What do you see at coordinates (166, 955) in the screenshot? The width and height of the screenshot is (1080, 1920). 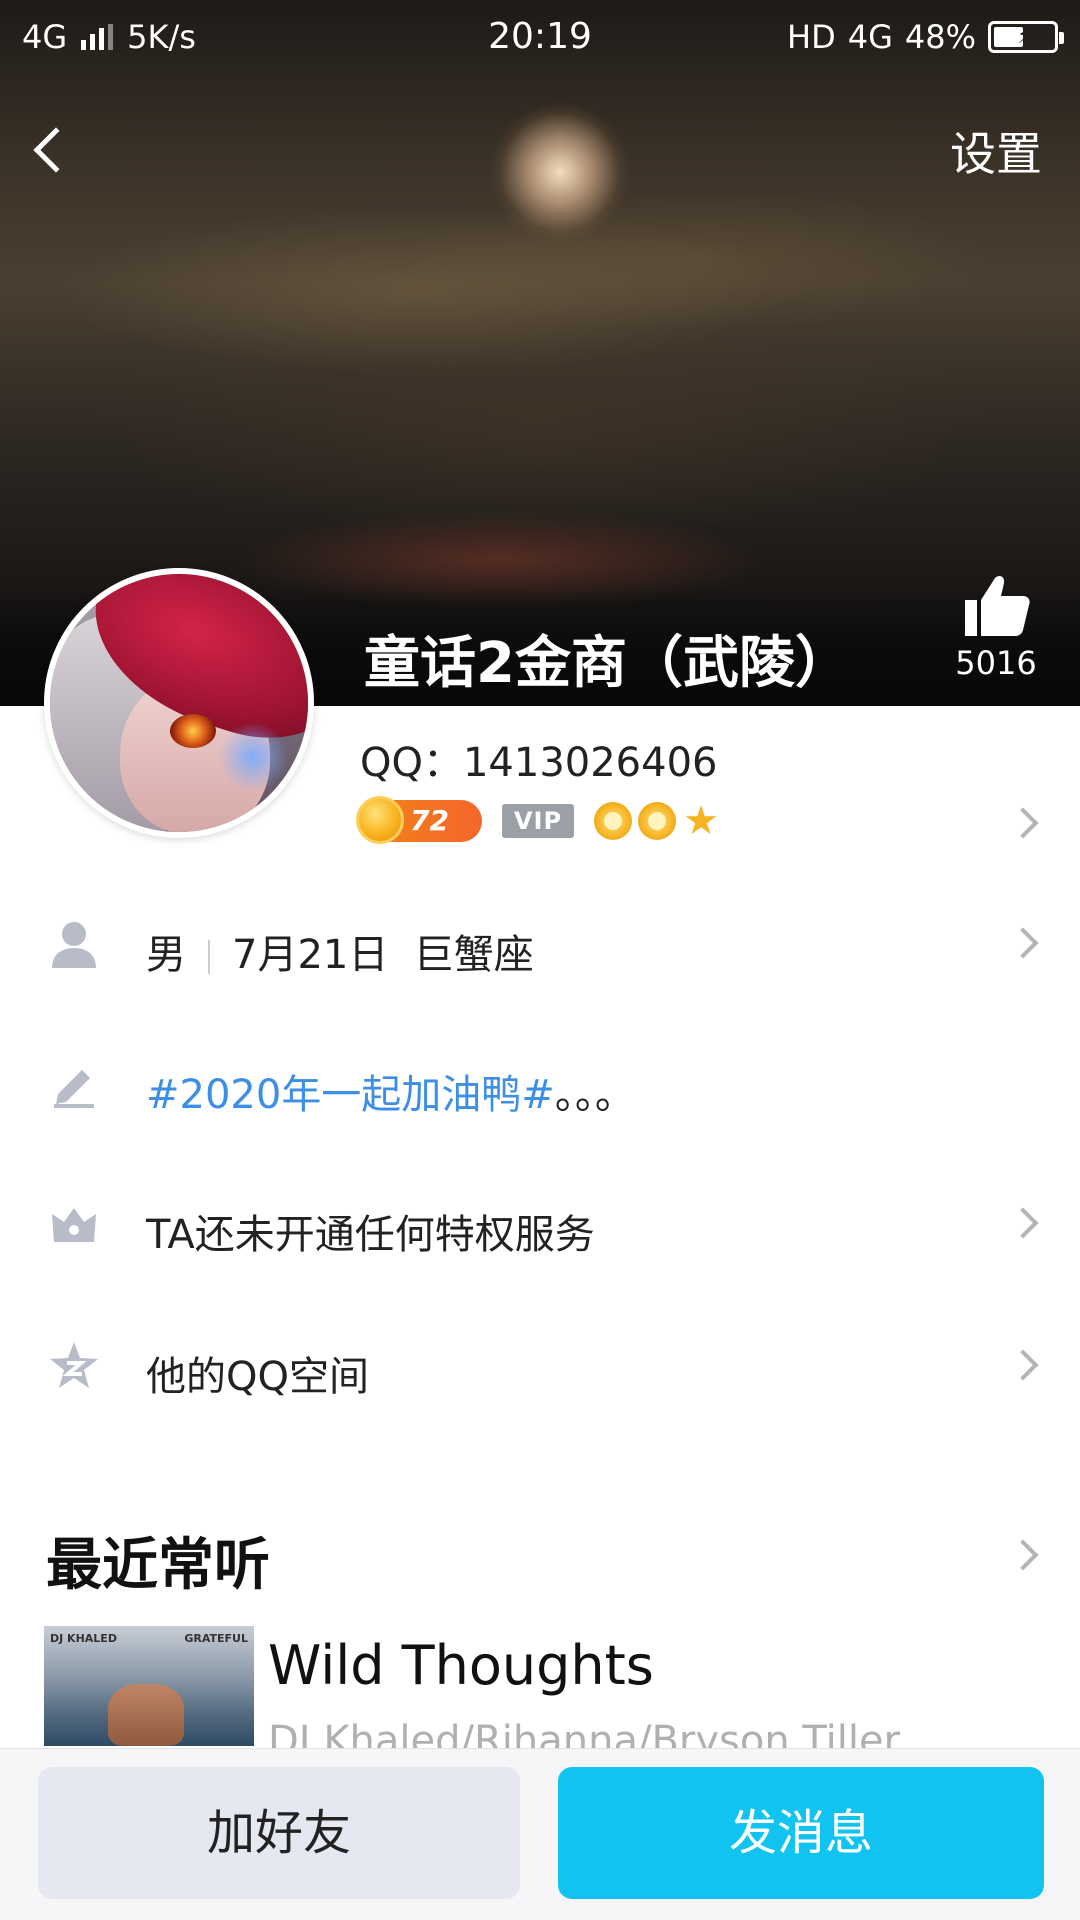 I see `gender: 男` at bounding box center [166, 955].